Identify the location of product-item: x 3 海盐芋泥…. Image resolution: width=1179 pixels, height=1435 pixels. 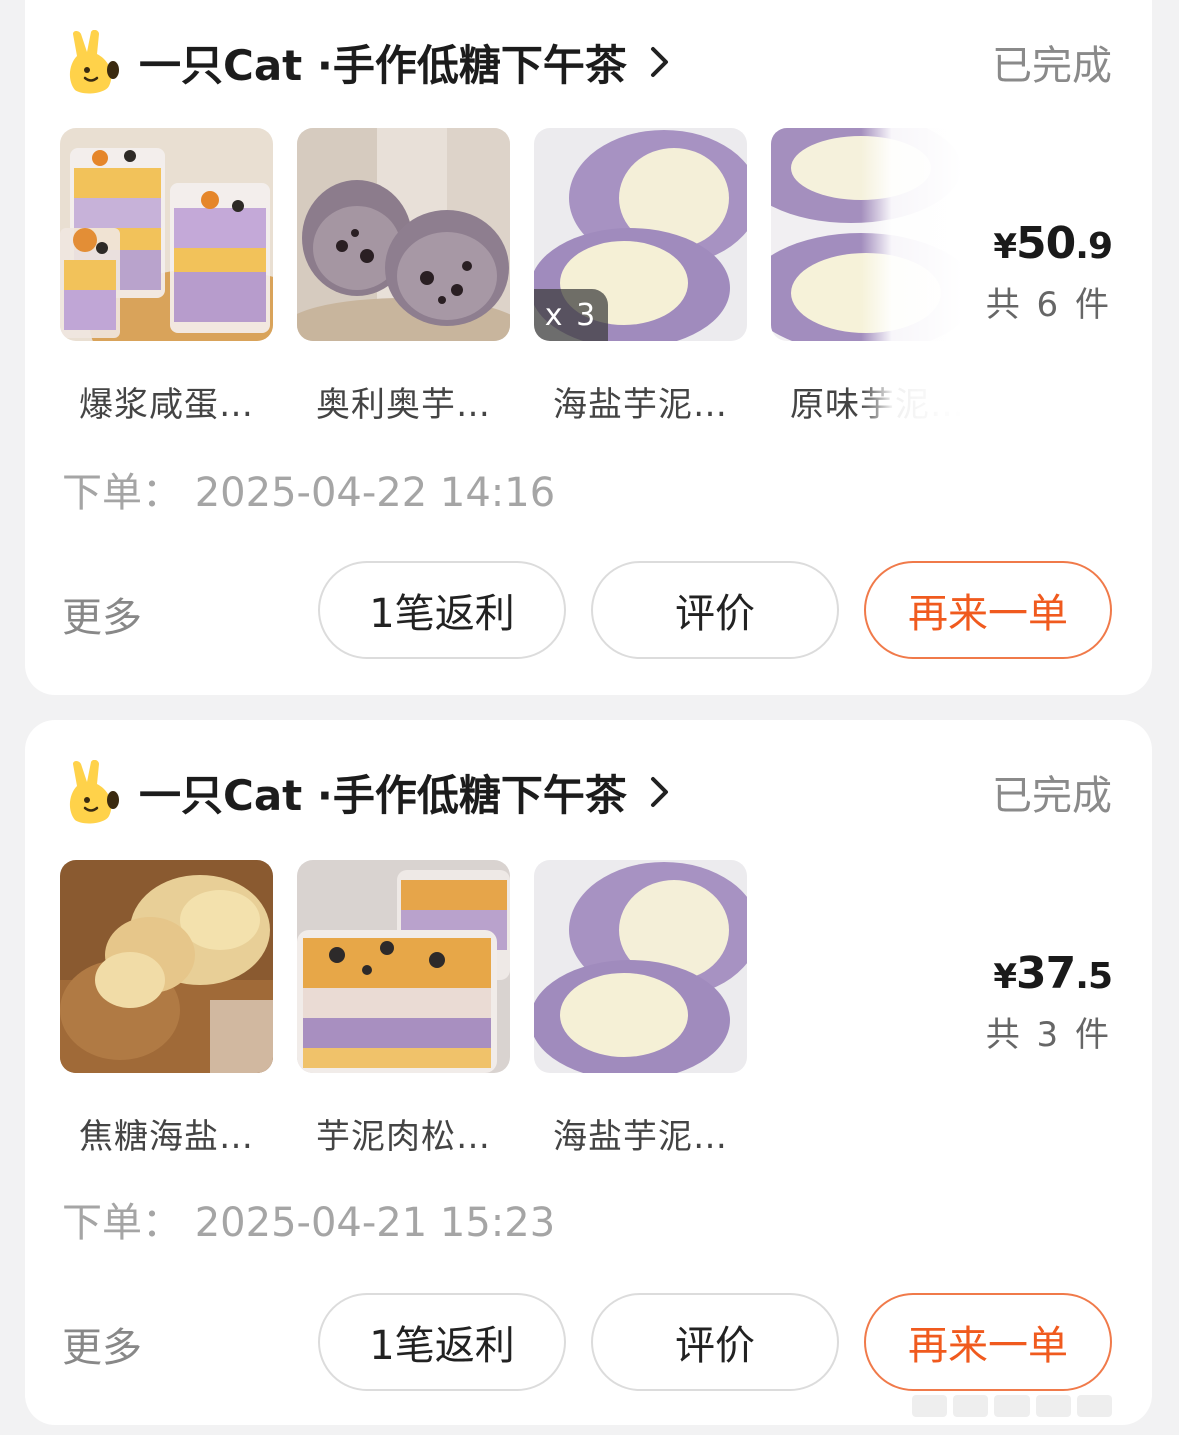
(640, 277).